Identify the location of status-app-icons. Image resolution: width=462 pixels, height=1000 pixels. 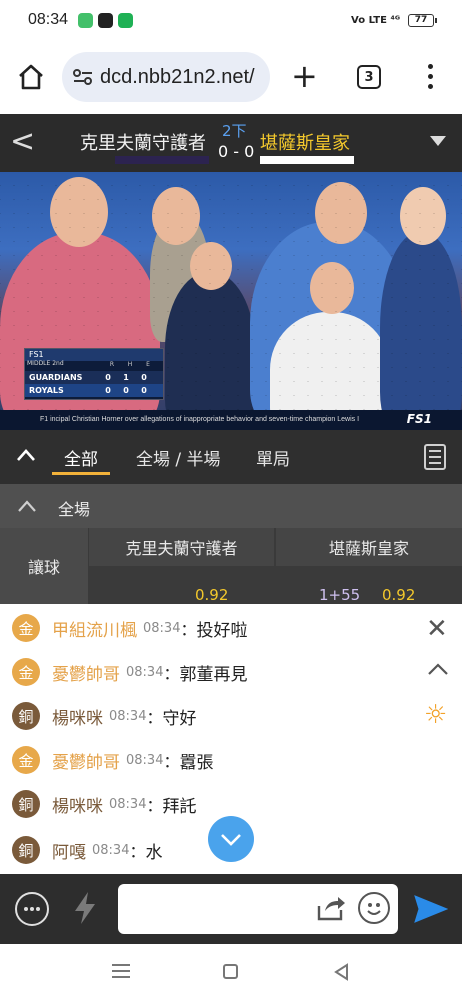
(106, 20).